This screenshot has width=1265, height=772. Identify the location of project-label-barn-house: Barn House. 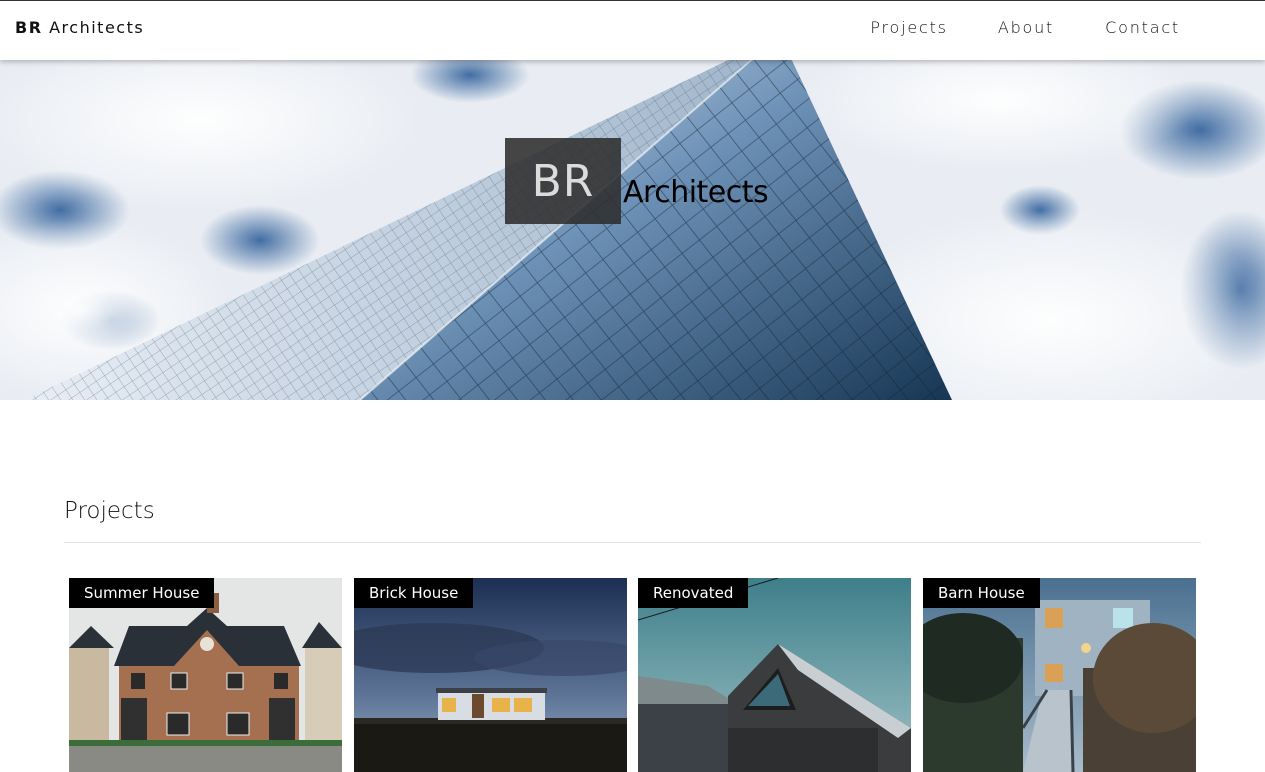
(981, 593).